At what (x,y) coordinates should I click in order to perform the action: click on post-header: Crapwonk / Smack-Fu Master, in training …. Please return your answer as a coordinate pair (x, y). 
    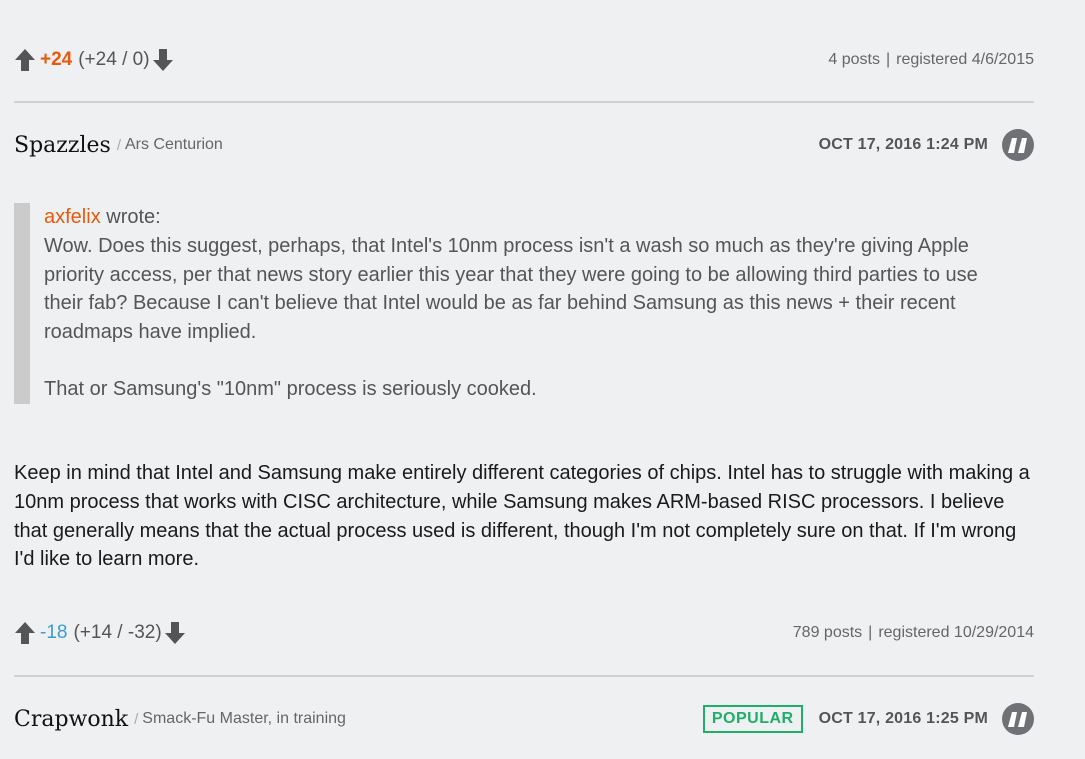
    Looking at the image, I should click on (524, 719).